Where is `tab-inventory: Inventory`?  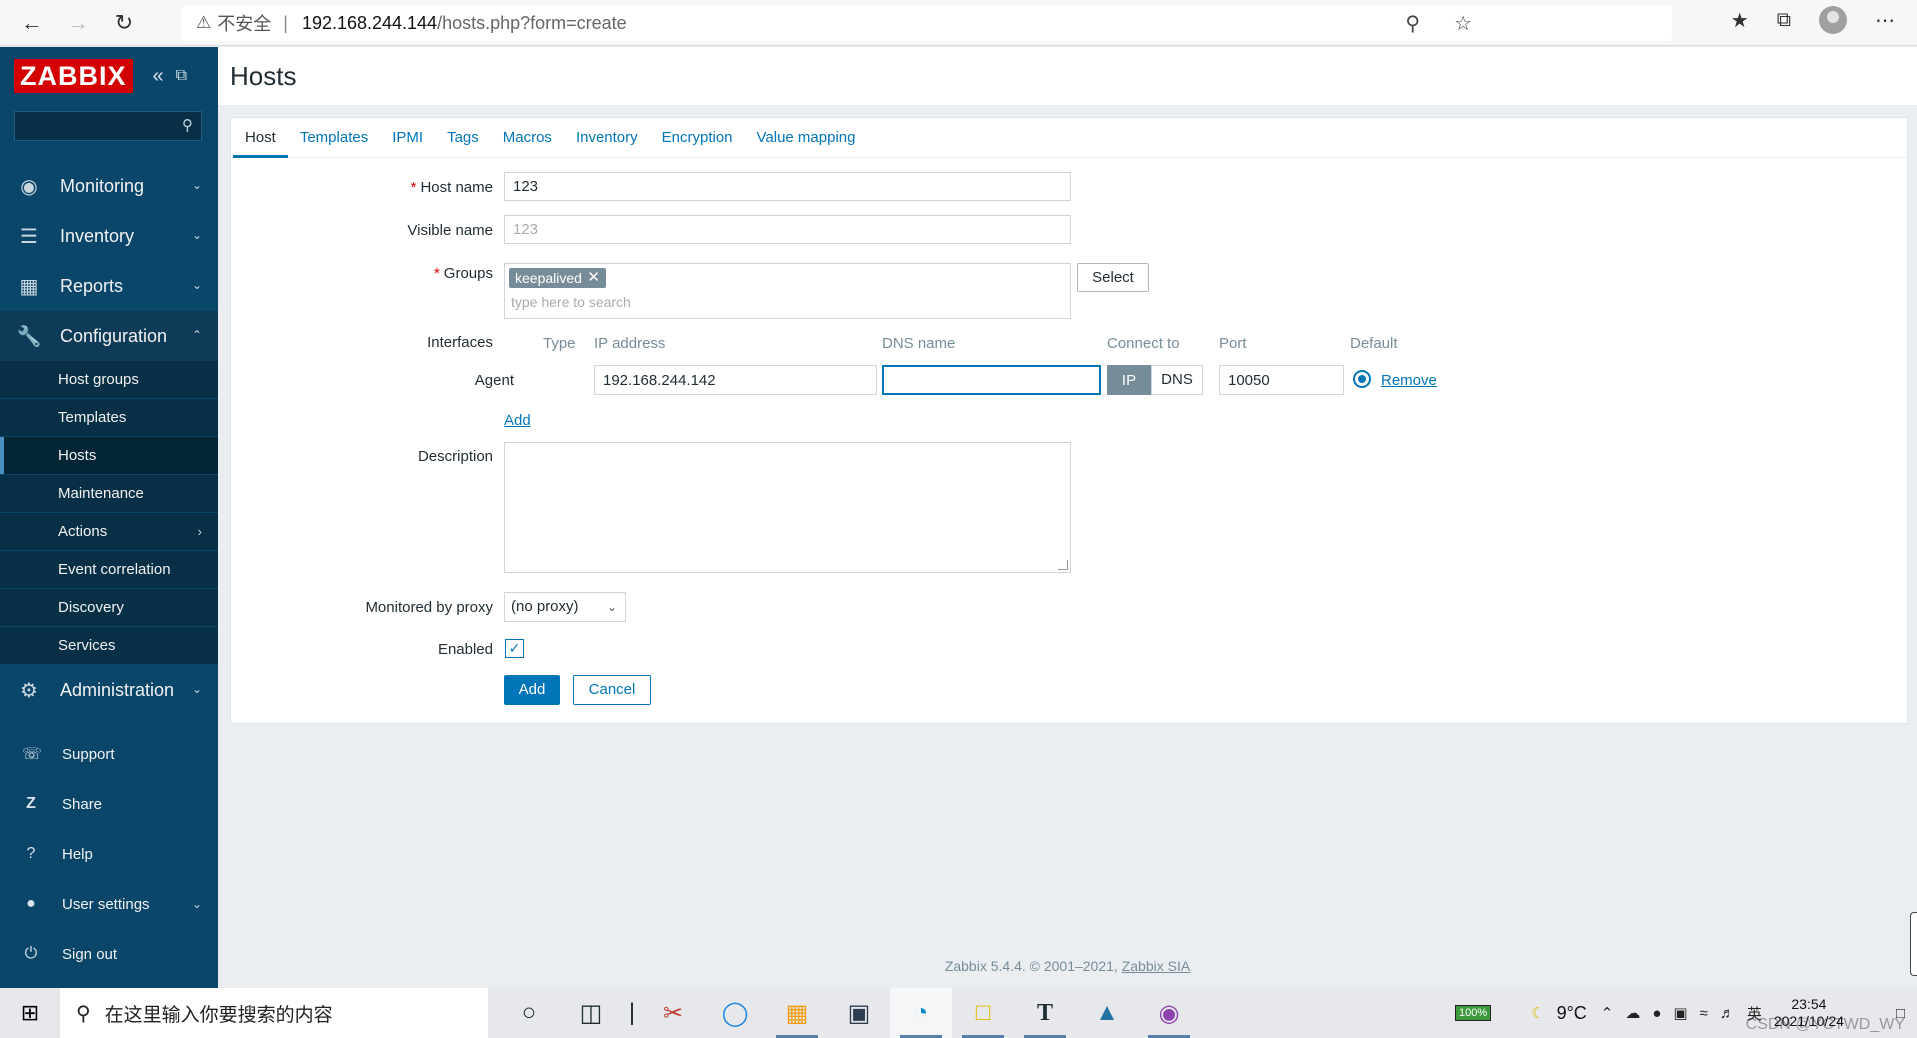 tab-inventory: Inventory is located at coordinates (607, 138).